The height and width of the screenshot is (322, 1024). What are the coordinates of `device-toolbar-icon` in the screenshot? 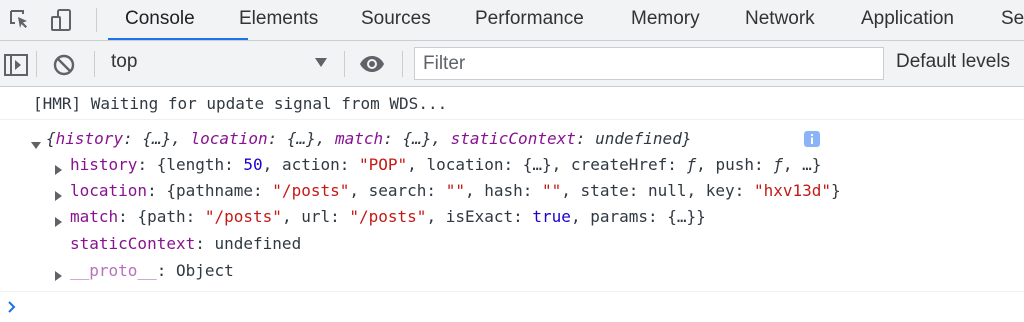 It's located at (62, 20).